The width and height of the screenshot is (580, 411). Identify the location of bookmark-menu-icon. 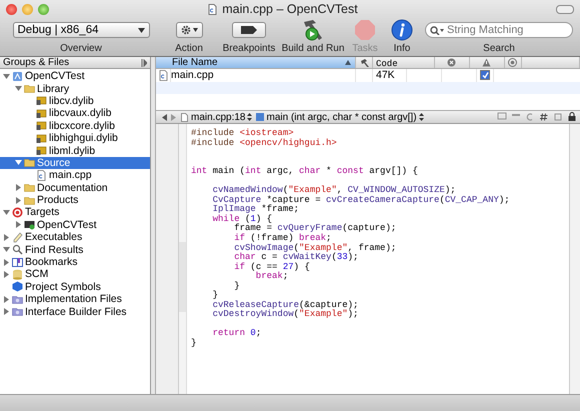
(502, 117).